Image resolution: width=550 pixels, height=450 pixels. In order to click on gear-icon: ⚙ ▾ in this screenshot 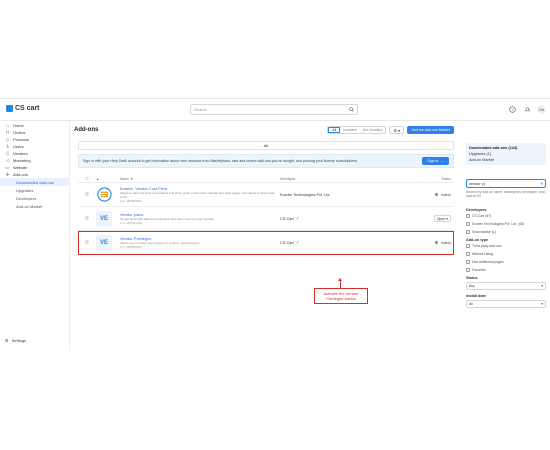, I will do `click(397, 130)`.